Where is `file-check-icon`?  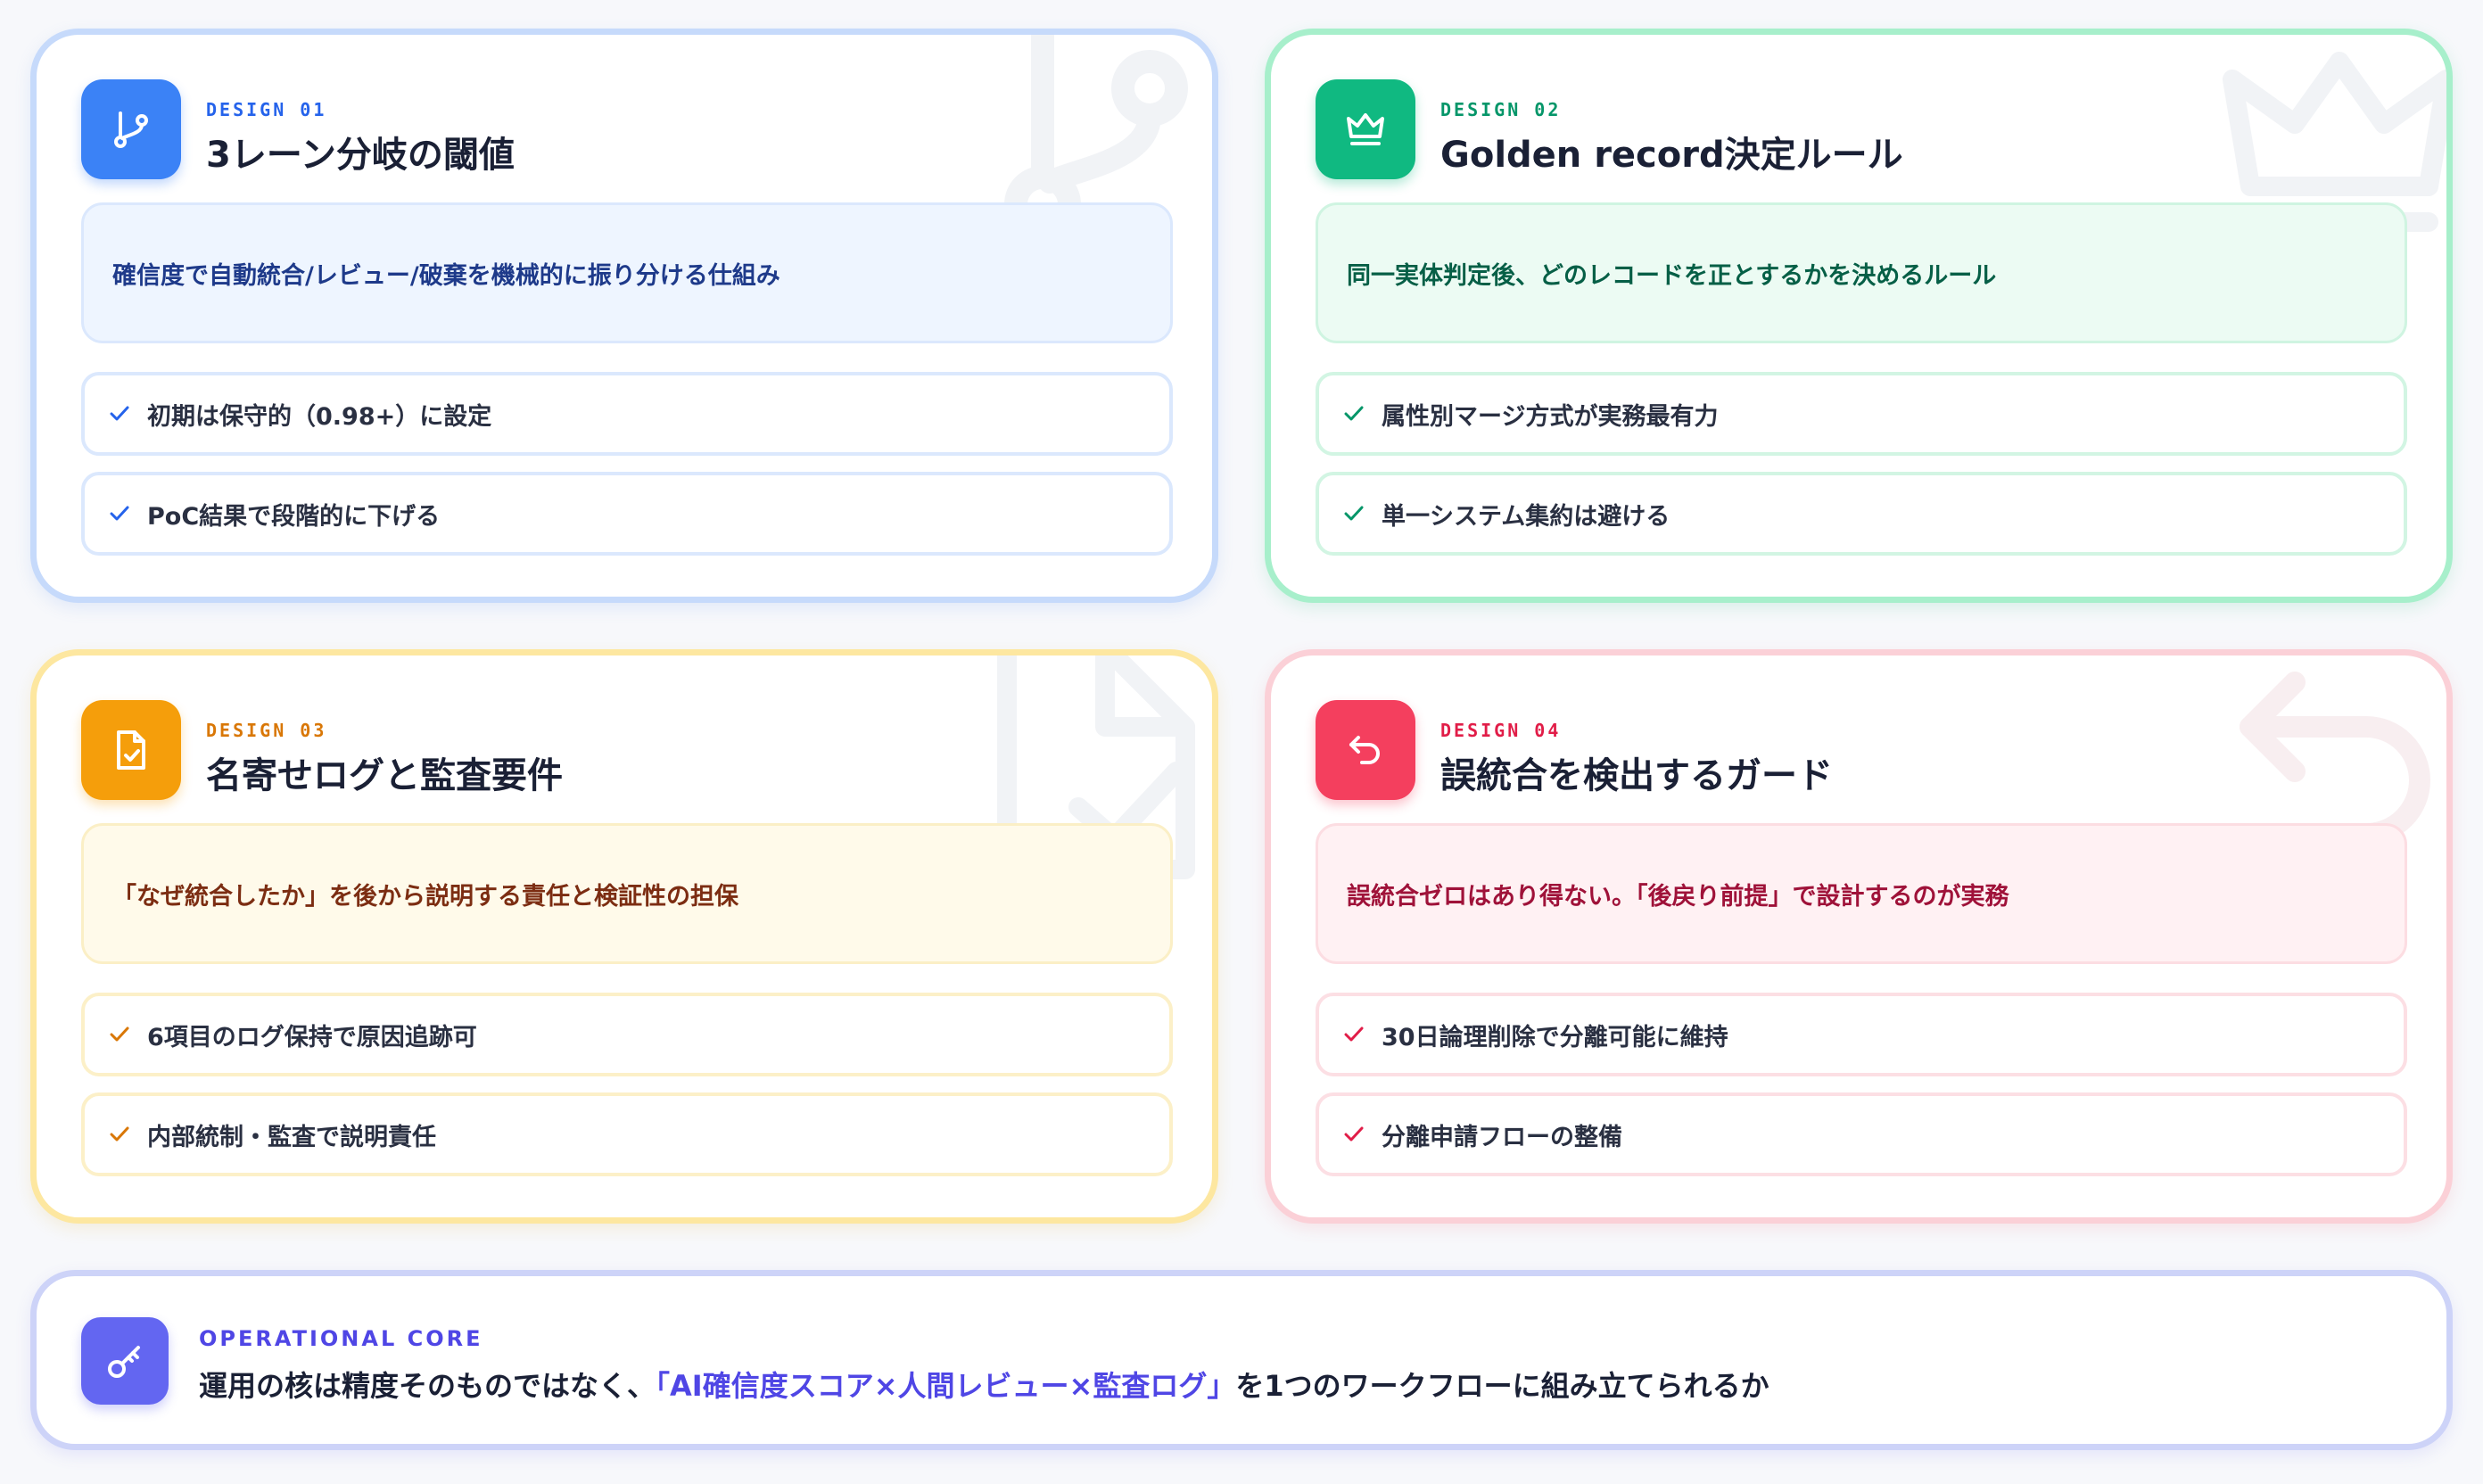
file-check-icon is located at coordinates (131, 750).